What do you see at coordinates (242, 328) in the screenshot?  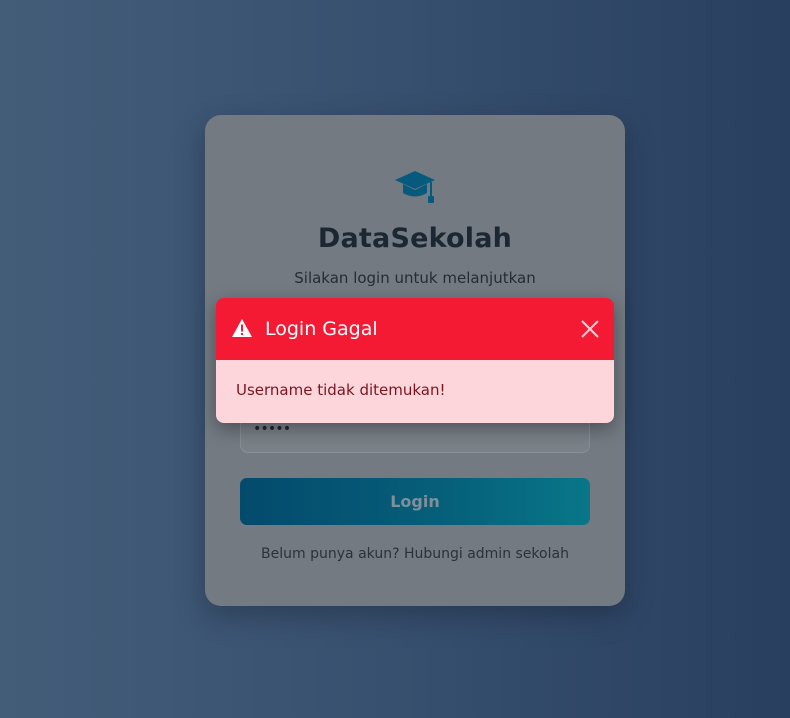 I see `warning-icon` at bounding box center [242, 328].